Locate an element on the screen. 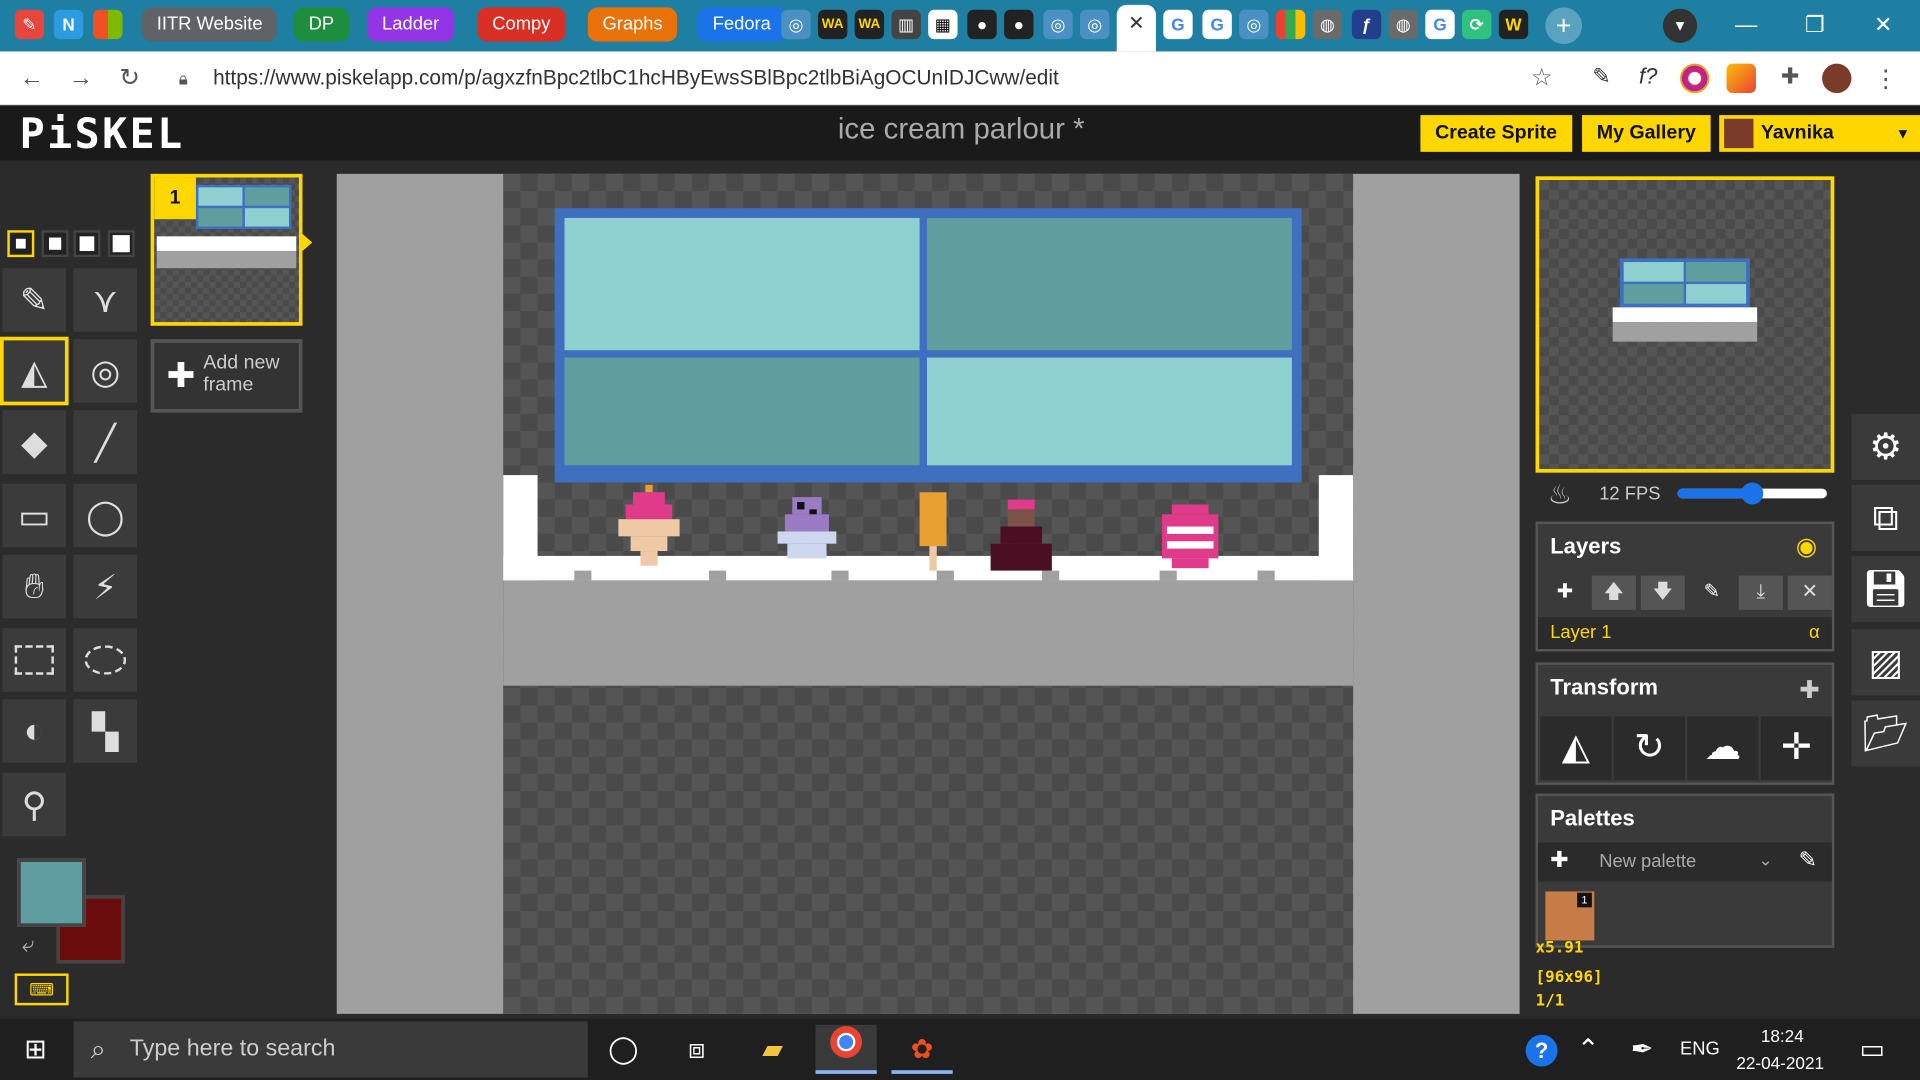  palette-select: New palette is located at coordinates (1647, 861).